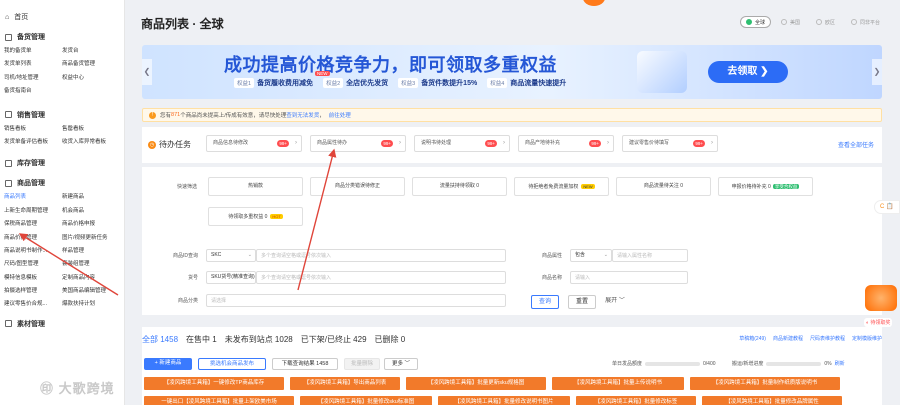  Describe the element at coordinates (147, 72) in the screenshot. I see `banner-prev-icon: ❮` at that location.